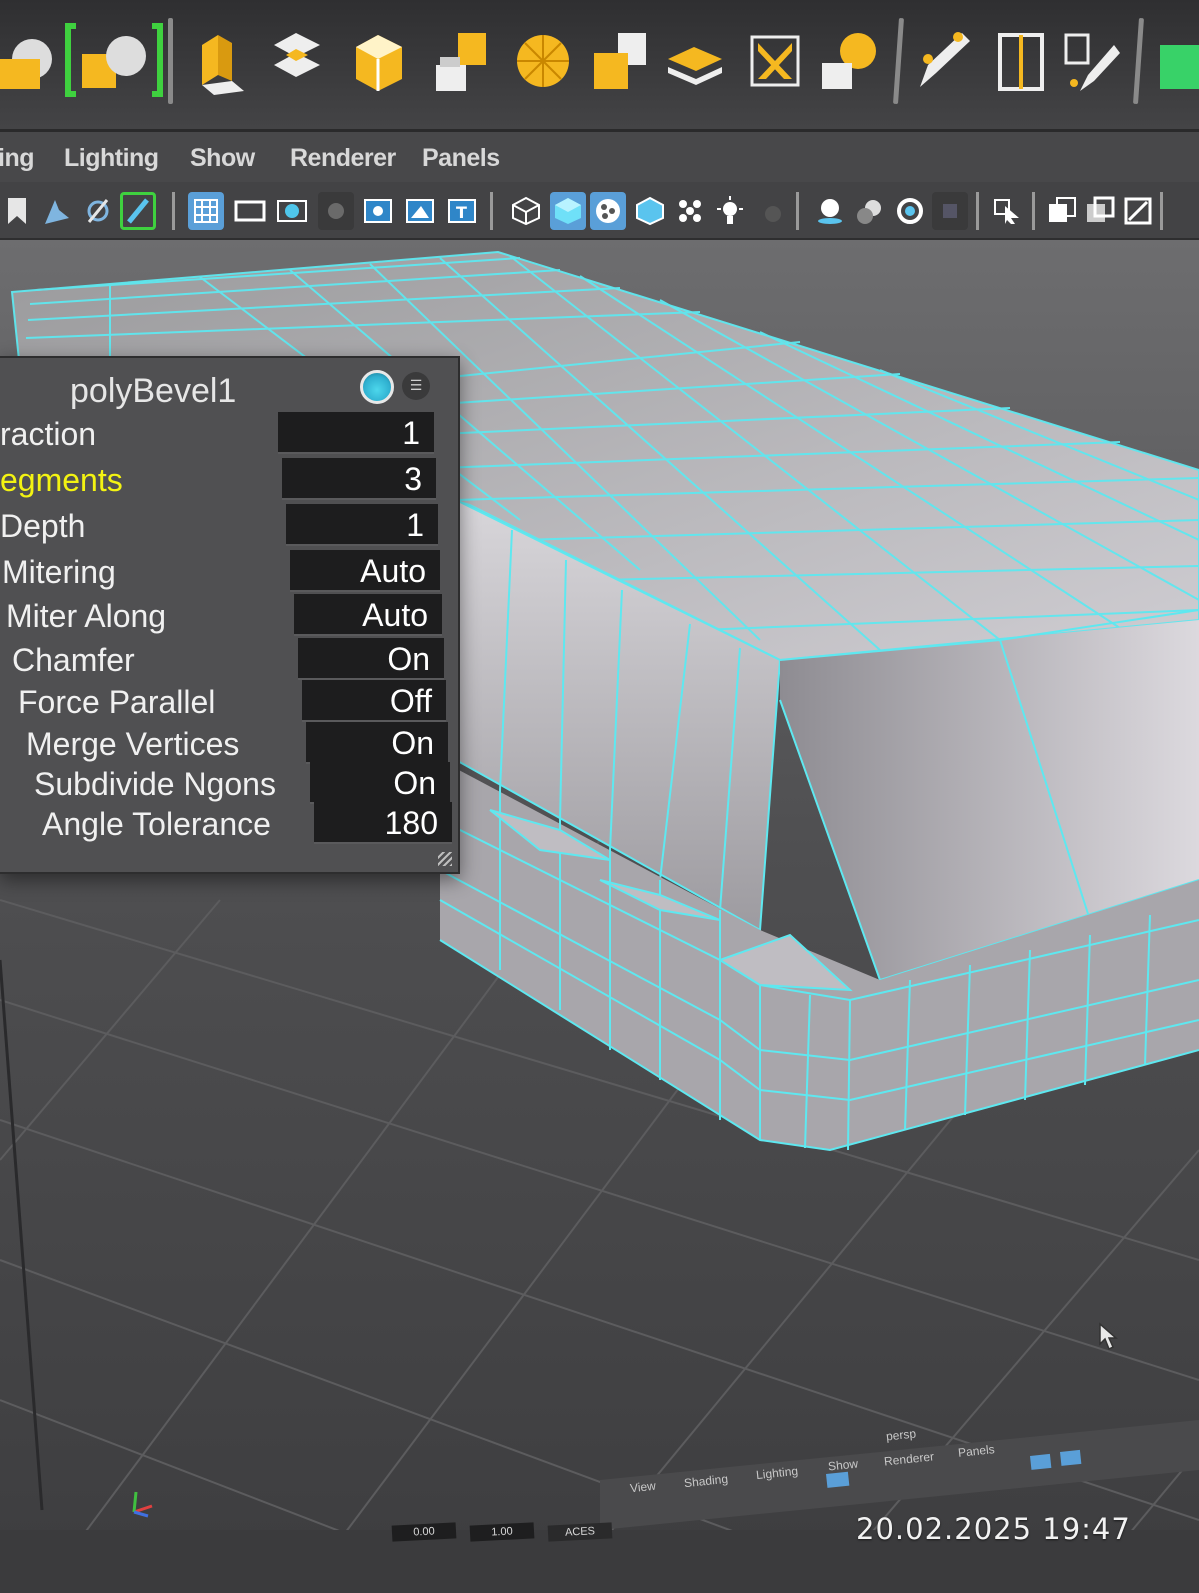  What do you see at coordinates (770, 211) in the screenshot?
I see `ambient-occlusion-icon` at bounding box center [770, 211].